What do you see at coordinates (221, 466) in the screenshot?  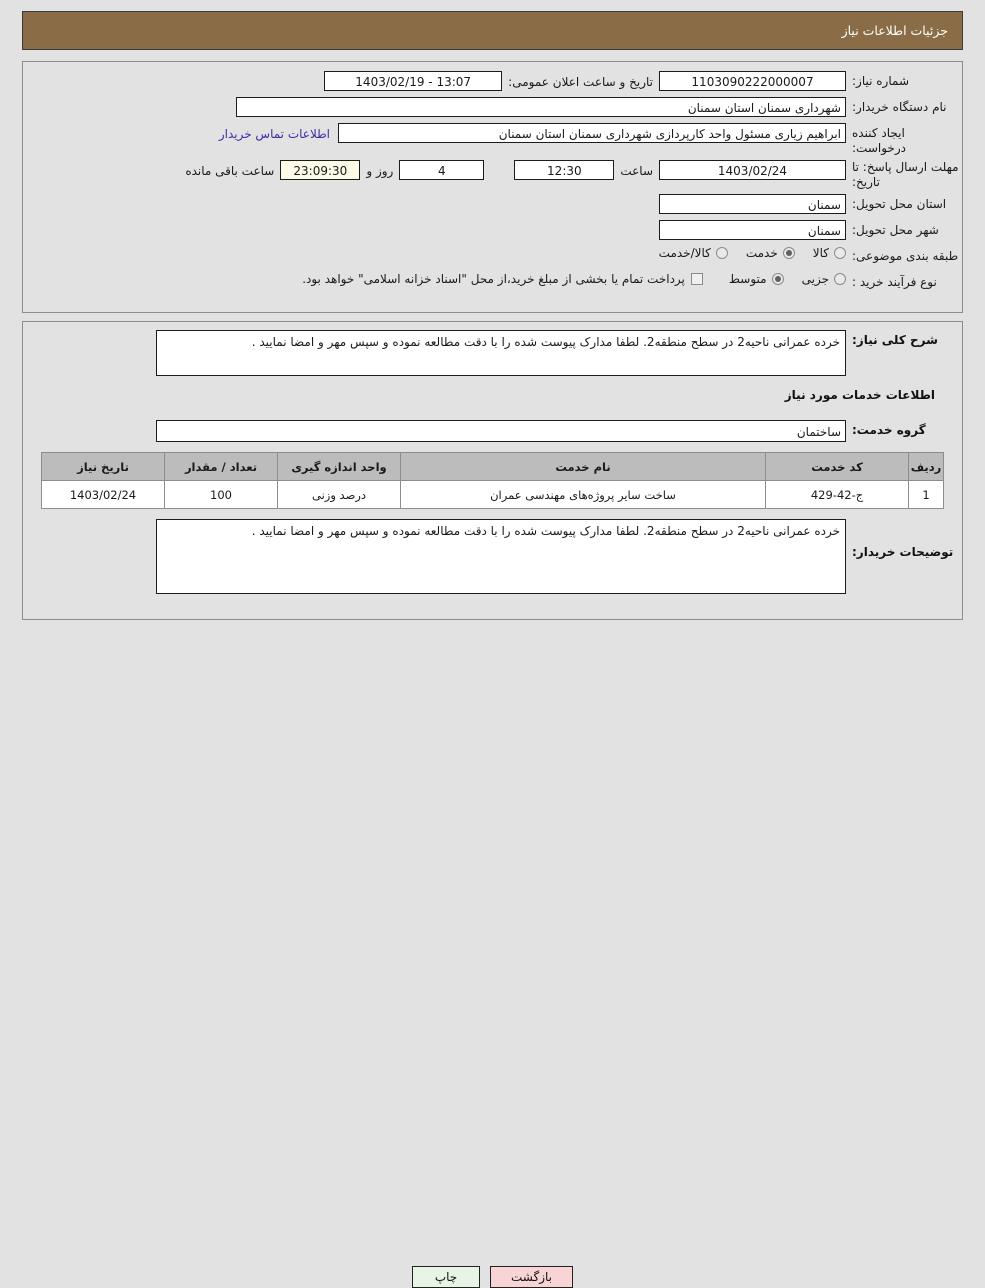 I see `col-quantity: تعداد / مقدار` at bounding box center [221, 466].